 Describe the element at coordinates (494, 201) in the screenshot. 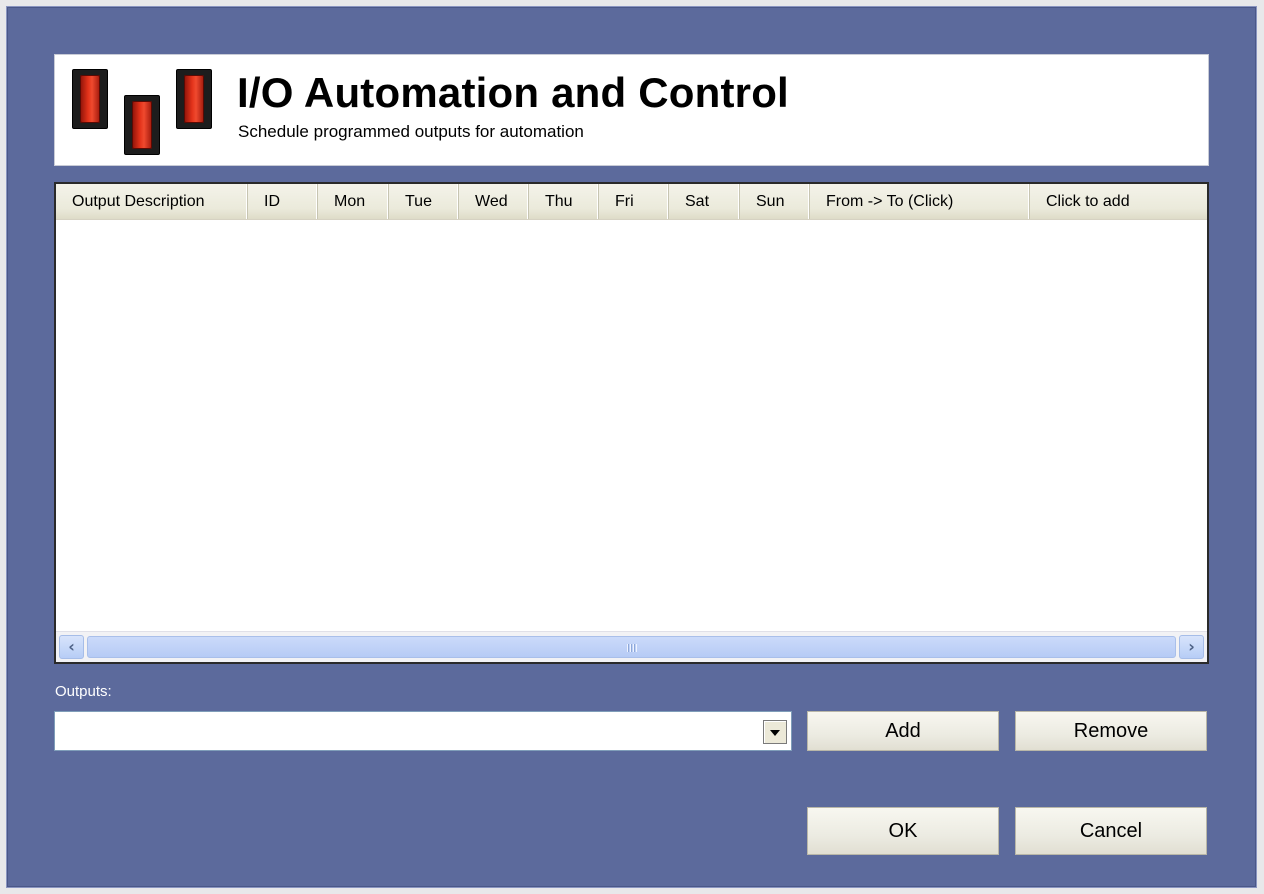

I see `column-header-wed: Wed` at that location.